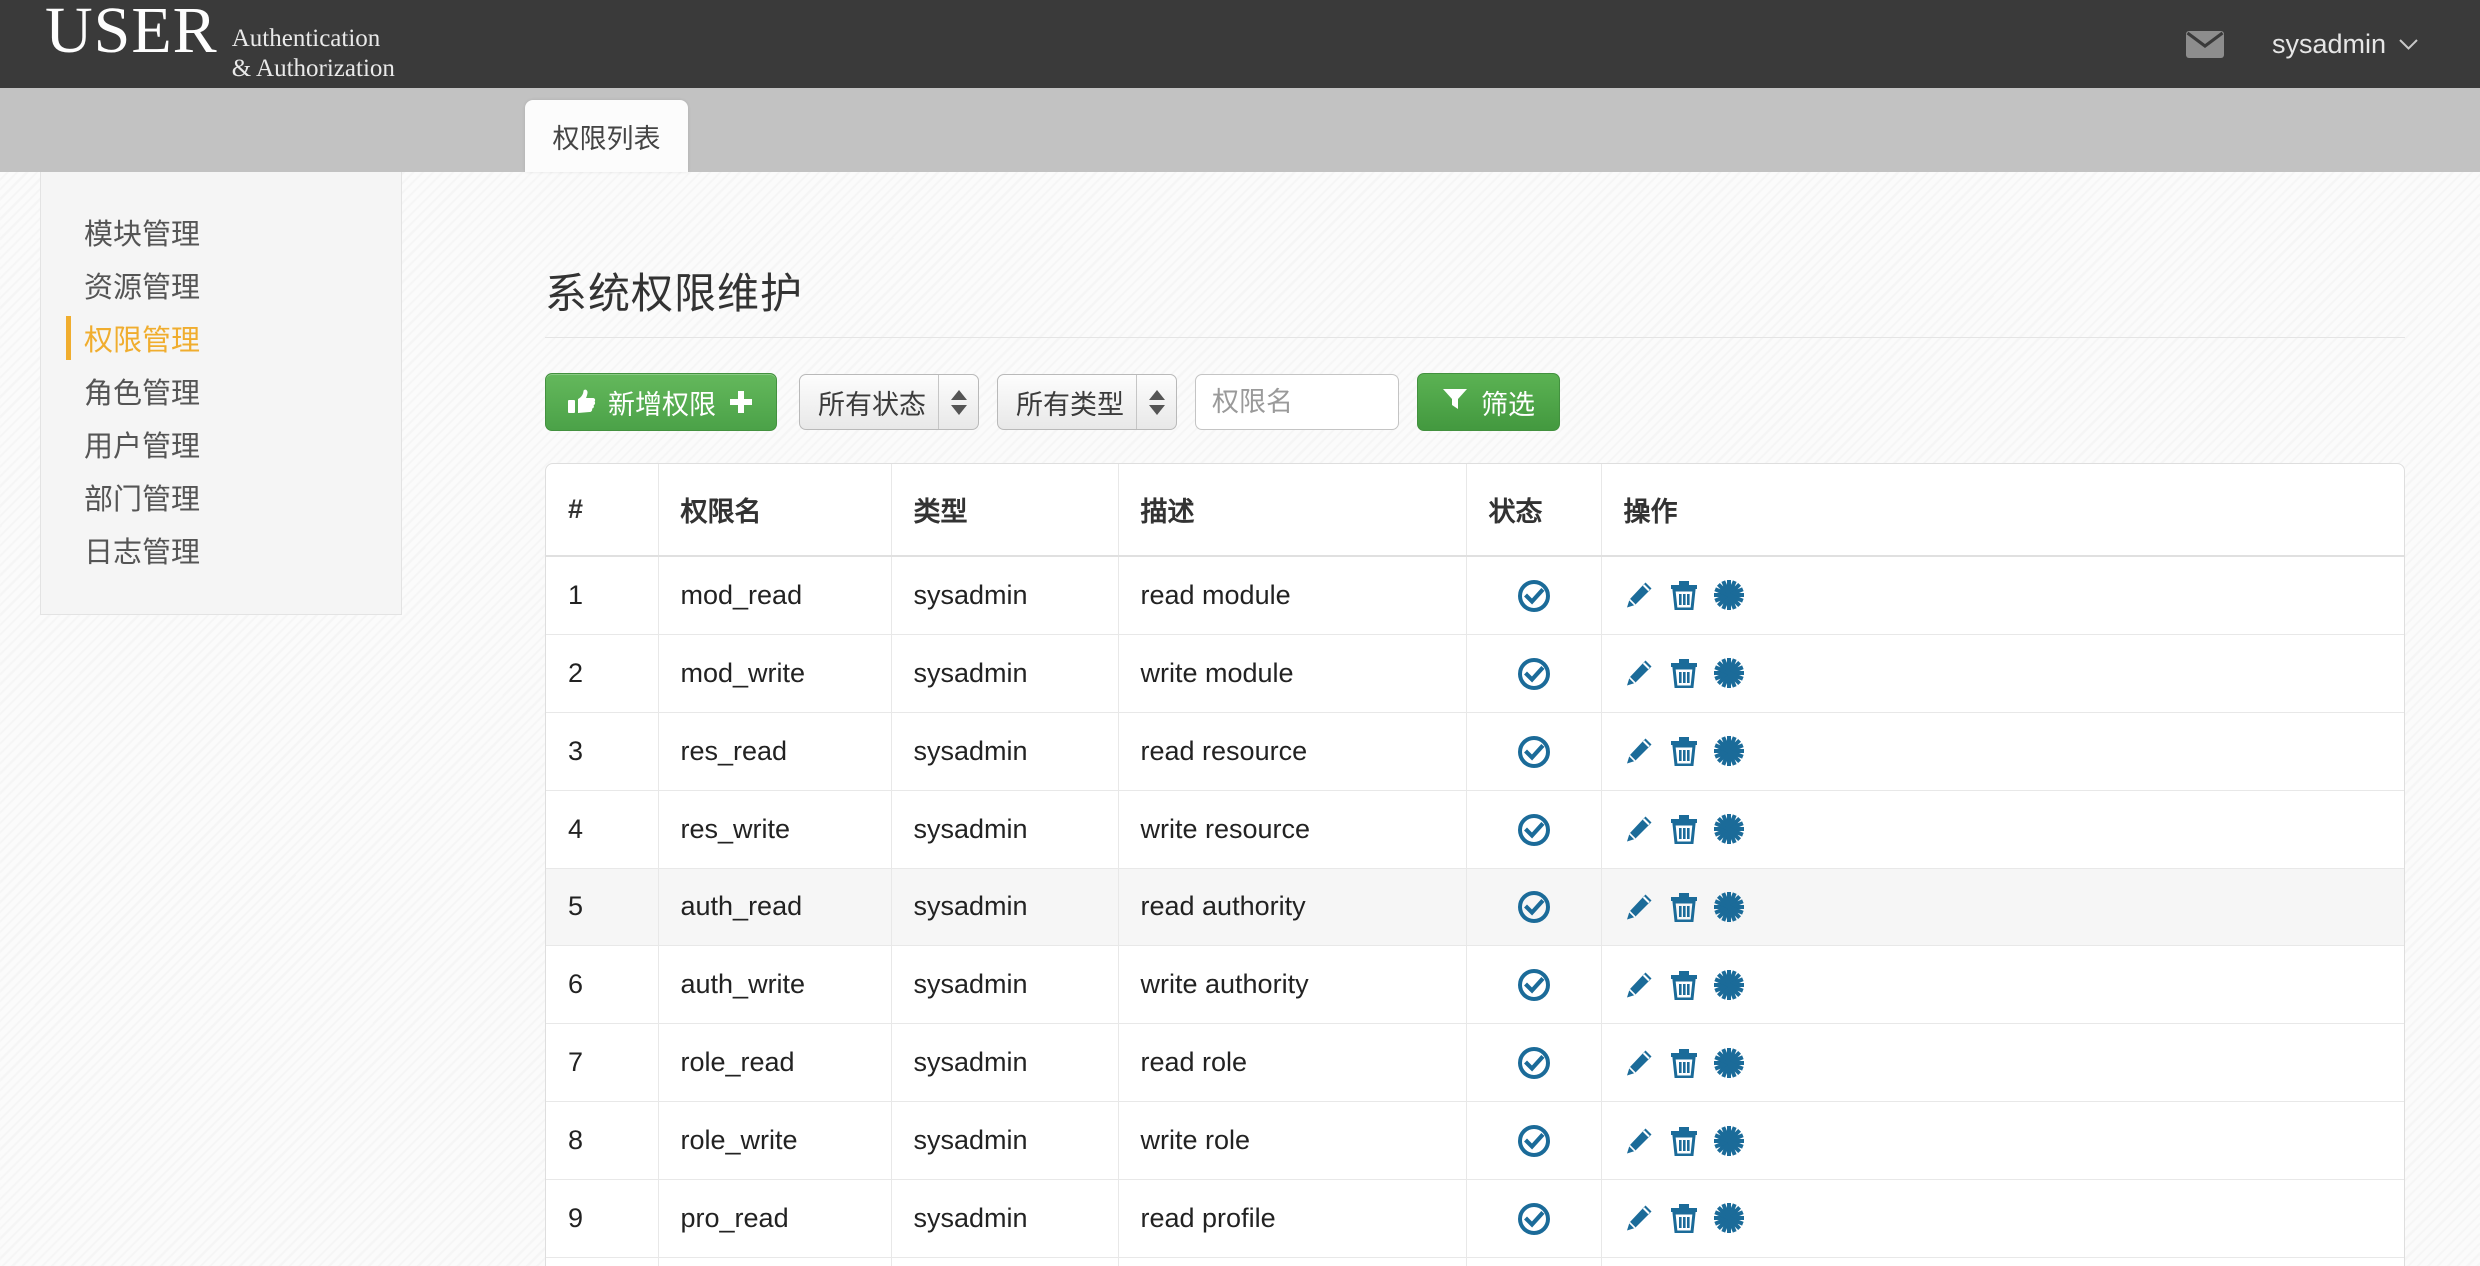 The width and height of the screenshot is (2480, 1266). Describe the element at coordinates (1292, 1140) in the screenshot. I see `cell-description: write role` at that location.